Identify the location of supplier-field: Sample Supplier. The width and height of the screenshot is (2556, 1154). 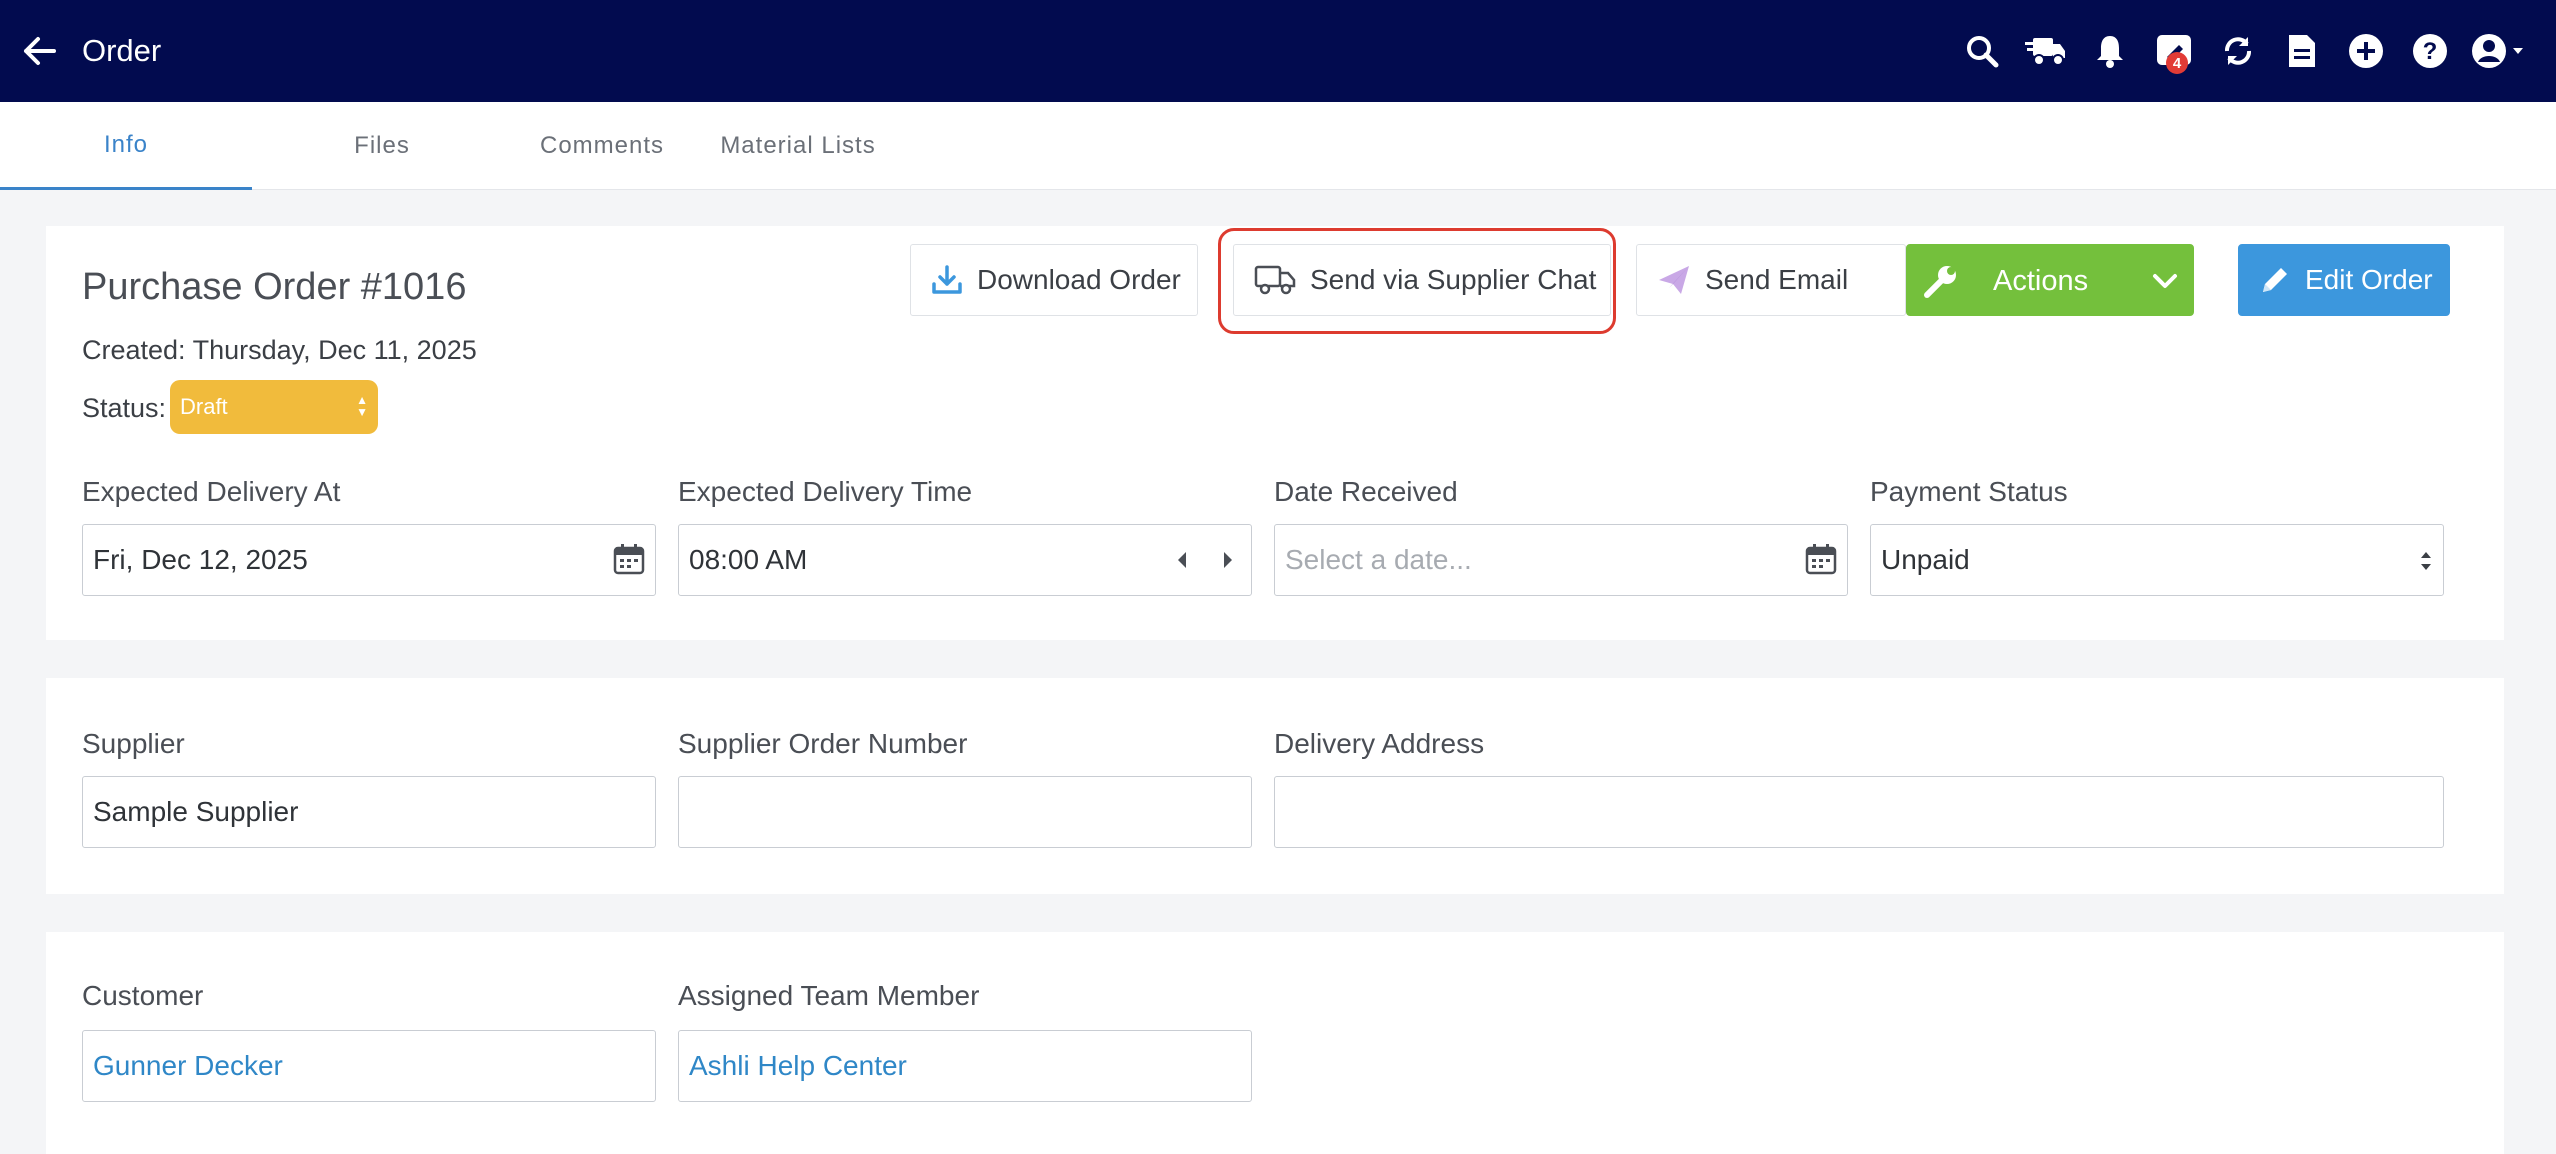
(369, 812).